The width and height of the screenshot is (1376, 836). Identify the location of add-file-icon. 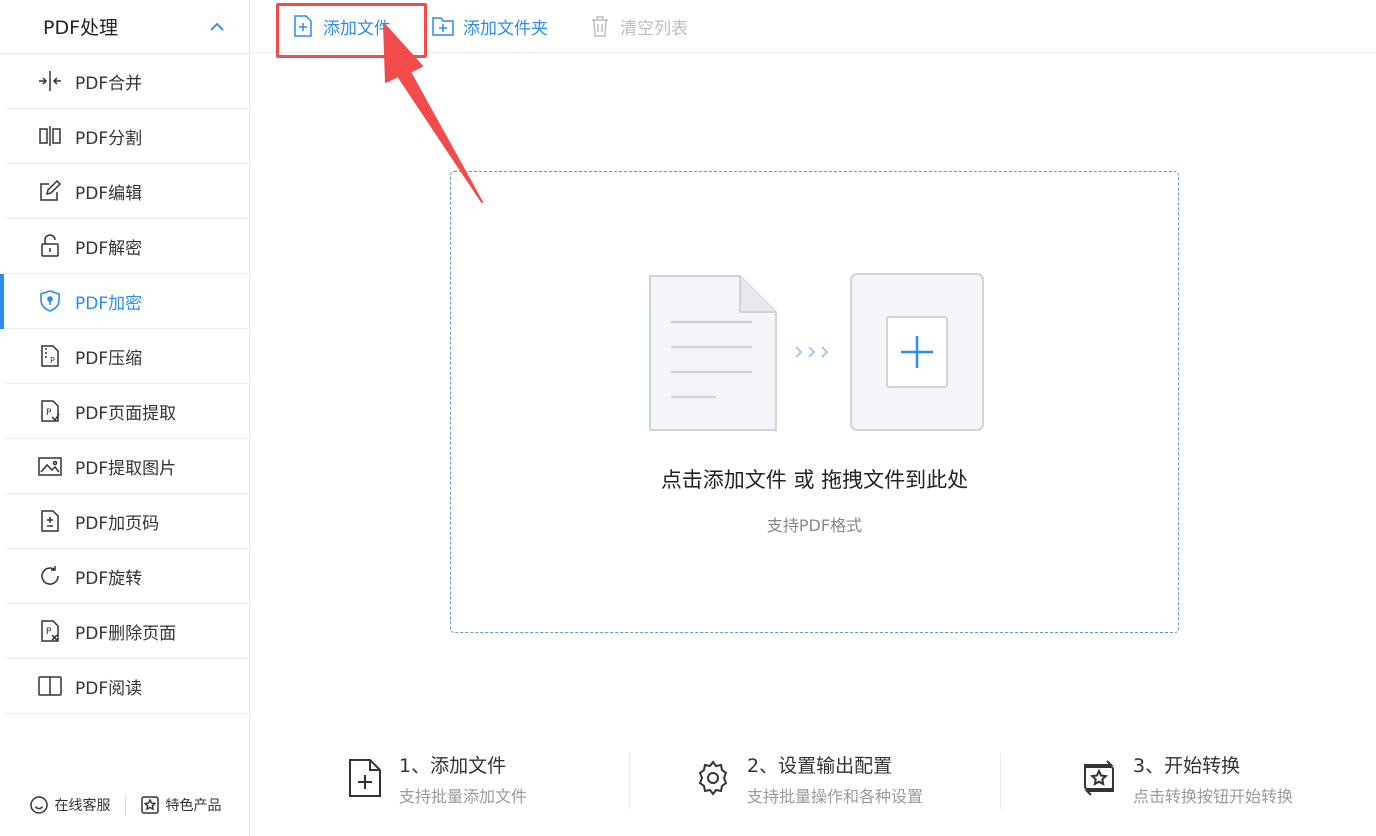
(303, 26).